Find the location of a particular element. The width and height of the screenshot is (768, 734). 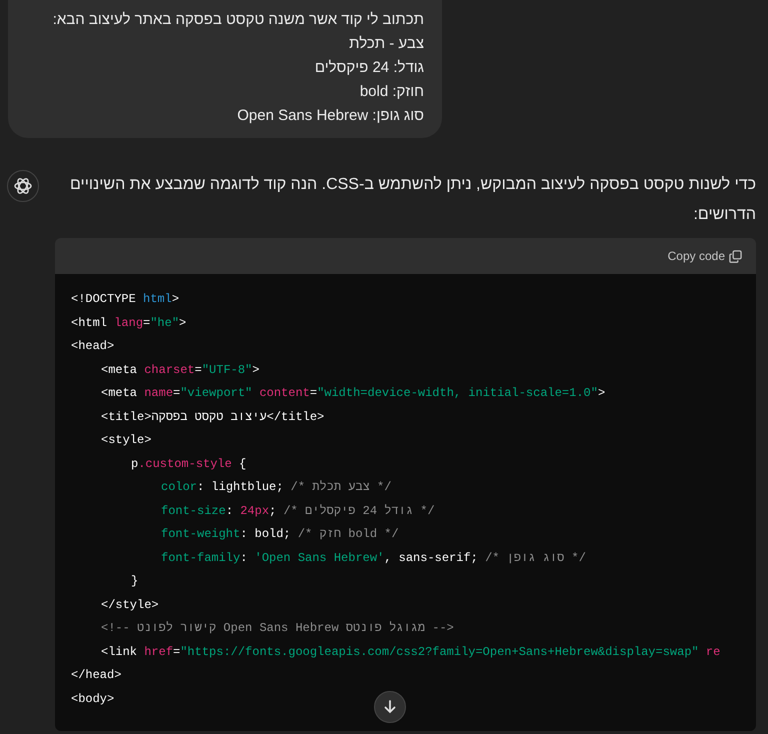

code-line: <meta charset="UTF-8"> is located at coordinates (180, 370).